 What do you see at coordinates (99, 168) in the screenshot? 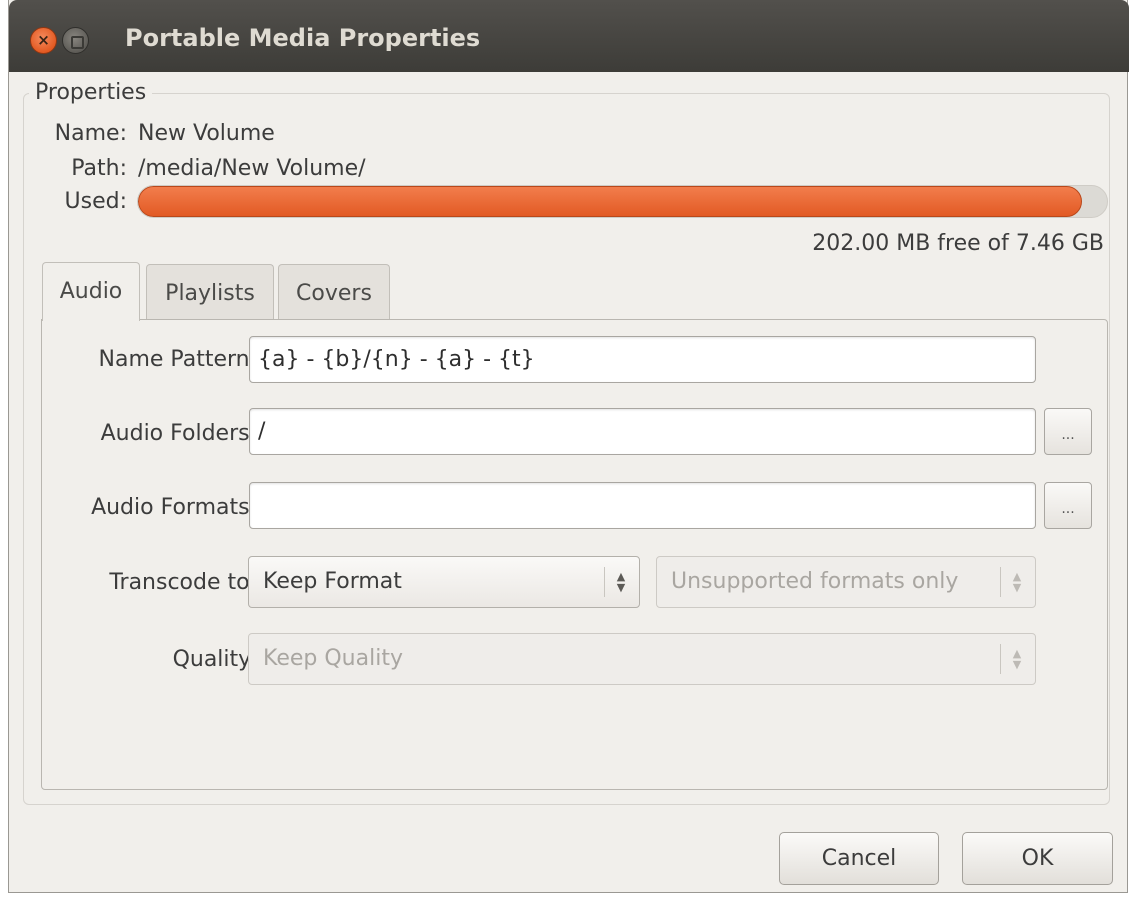
I see `path-label: Path:` at bounding box center [99, 168].